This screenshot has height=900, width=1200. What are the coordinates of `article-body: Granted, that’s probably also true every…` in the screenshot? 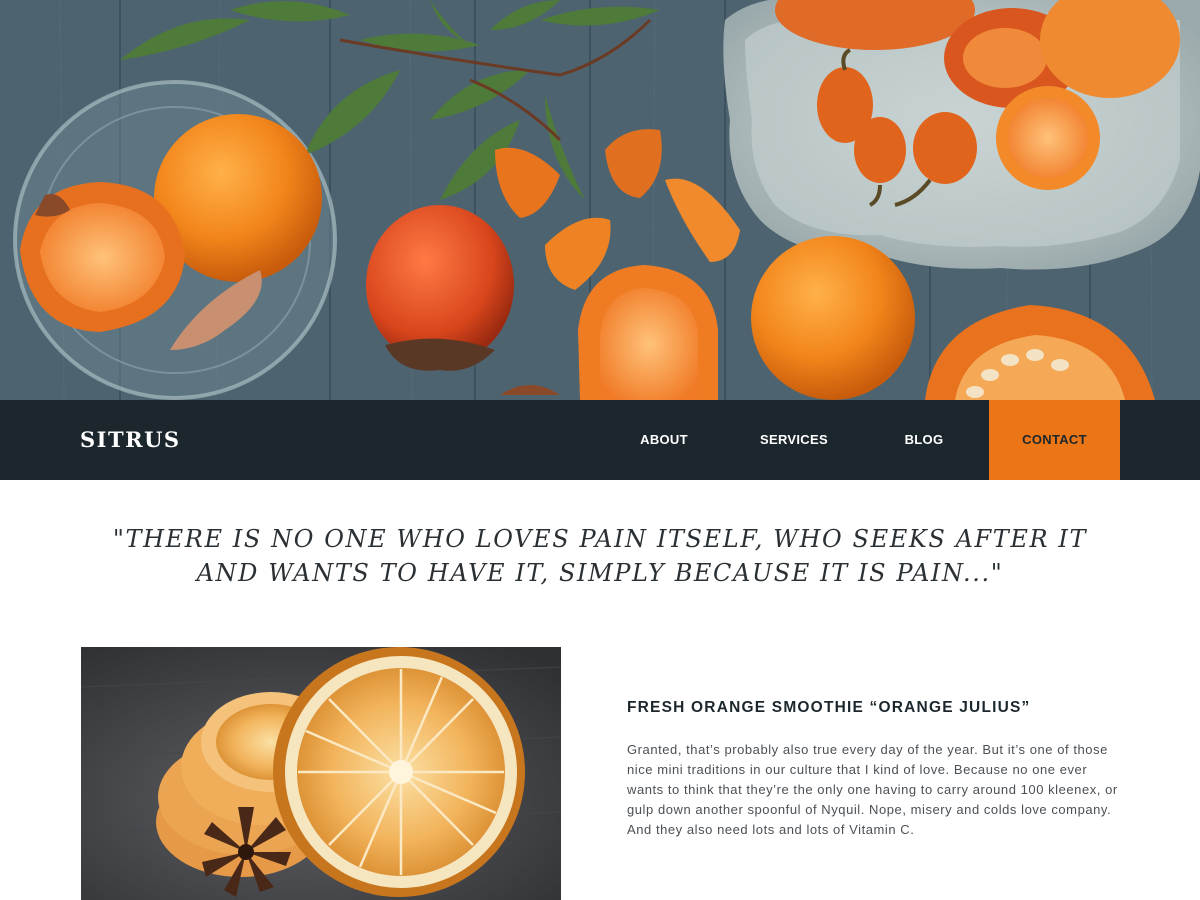 It's located at (872, 789).